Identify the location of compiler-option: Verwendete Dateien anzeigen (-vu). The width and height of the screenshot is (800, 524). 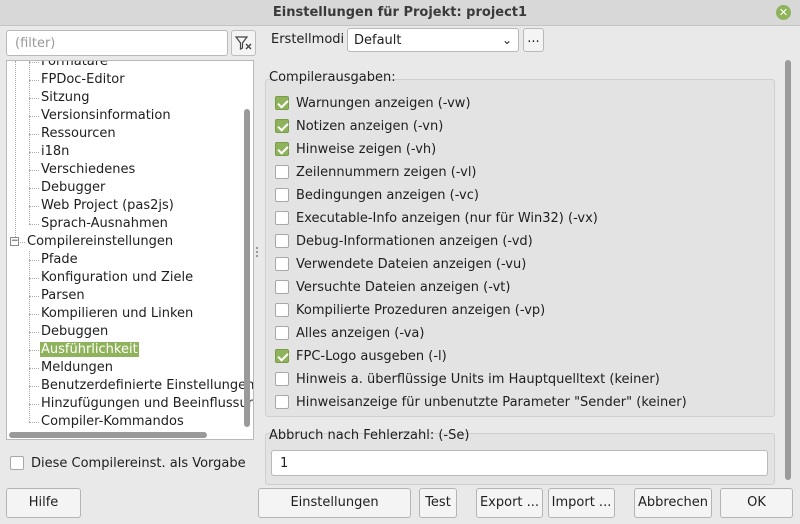
(400, 264).